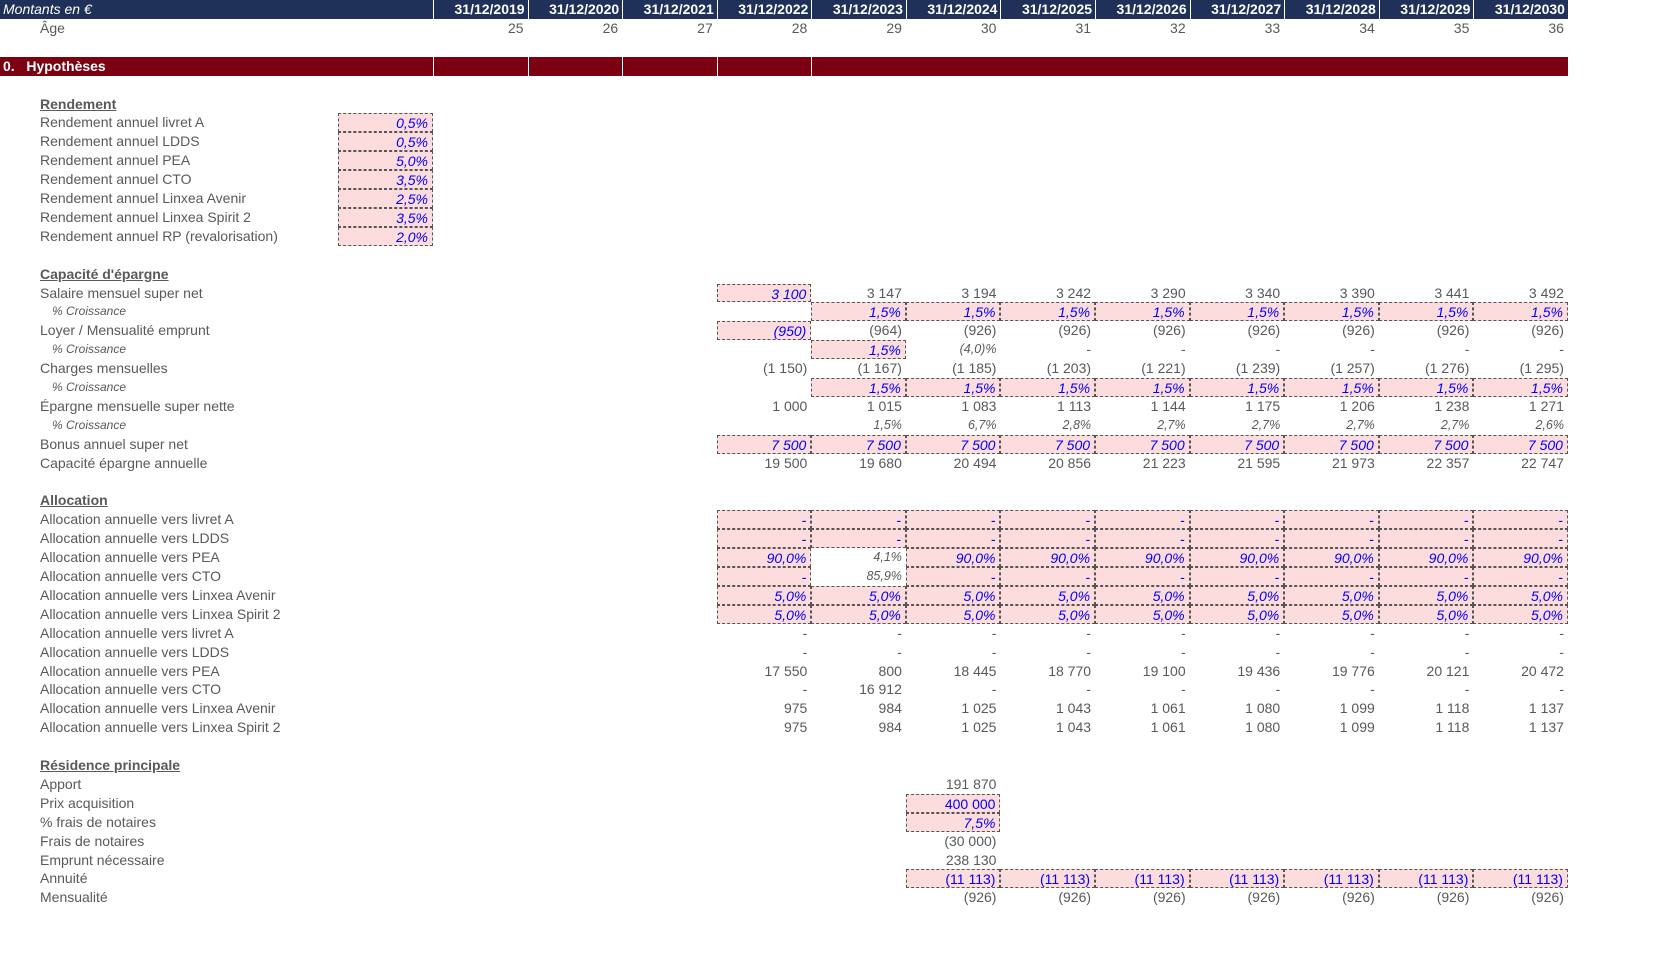 The image size is (1659, 961). What do you see at coordinates (1047, 671) in the screenshot?
I see `value-cell: 18 770` at bounding box center [1047, 671].